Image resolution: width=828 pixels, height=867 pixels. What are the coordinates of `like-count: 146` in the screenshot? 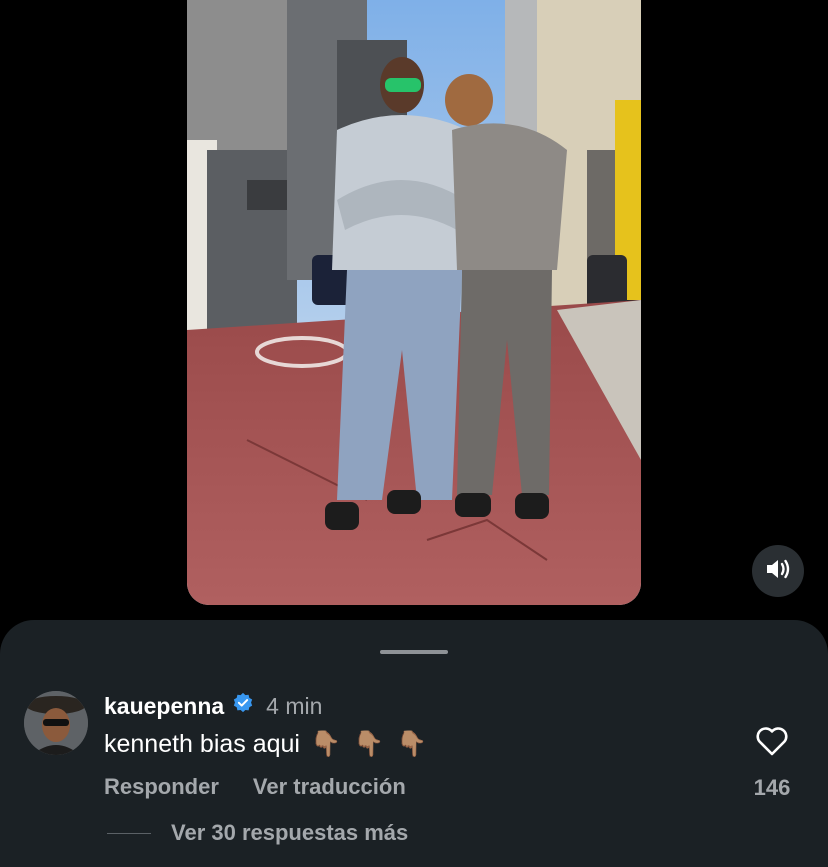 It's located at (772, 787).